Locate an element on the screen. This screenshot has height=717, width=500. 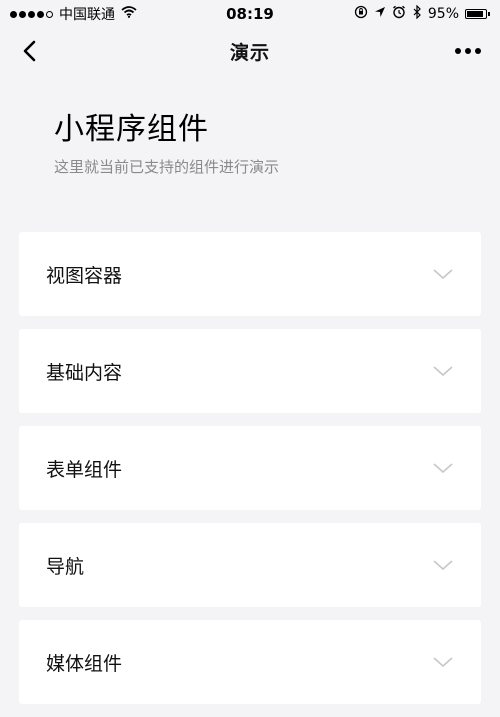
status-bar: 中国联通 08:19 95% is located at coordinates (250, 14).